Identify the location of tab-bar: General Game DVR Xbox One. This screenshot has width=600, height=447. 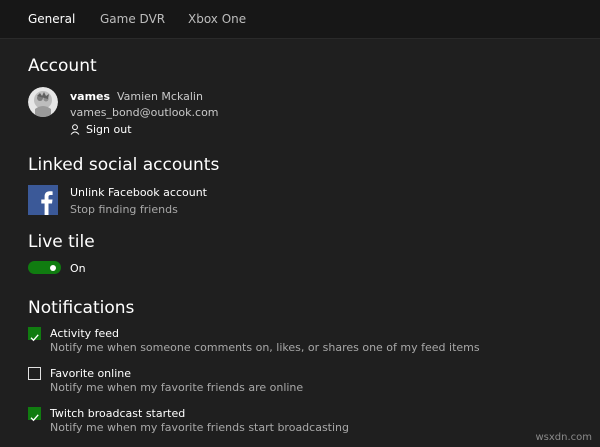
(300, 19).